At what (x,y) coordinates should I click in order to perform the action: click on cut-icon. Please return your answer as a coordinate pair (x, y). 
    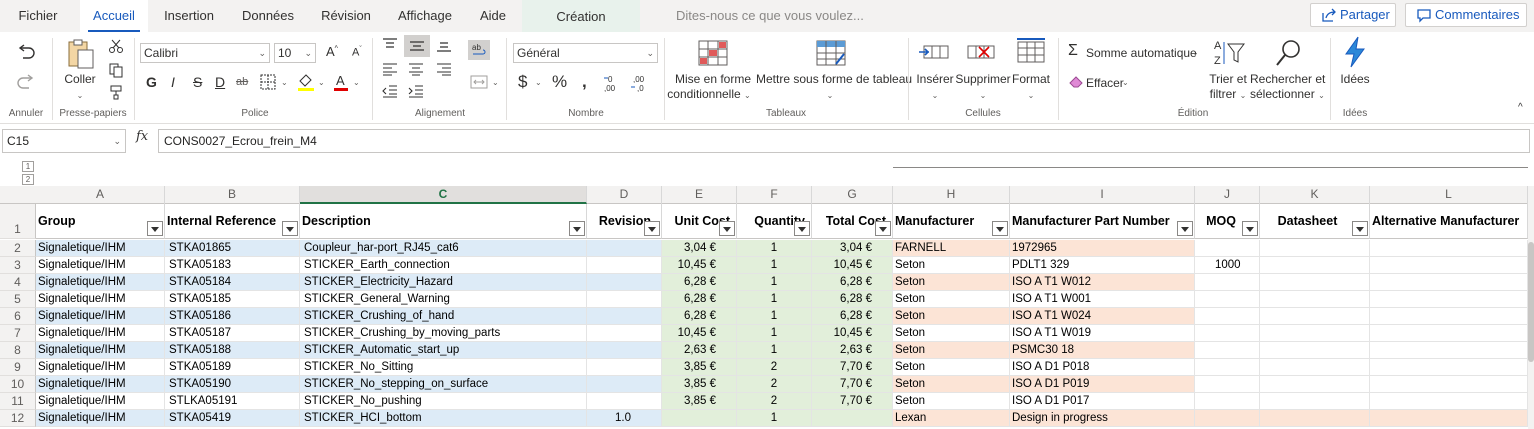
    Looking at the image, I should click on (116, 46).